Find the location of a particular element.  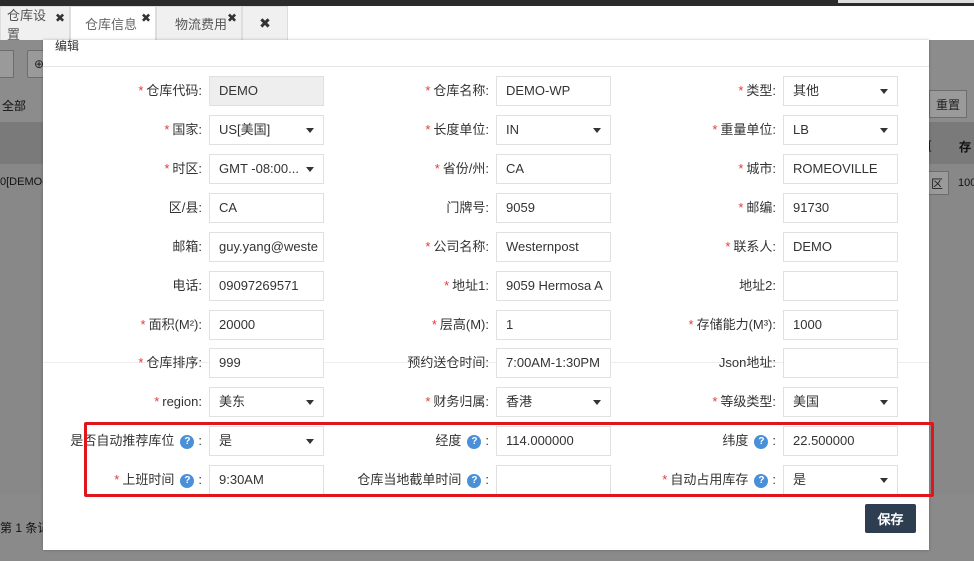

tab-label: 物流费用 is located at coordinates (201, 24).